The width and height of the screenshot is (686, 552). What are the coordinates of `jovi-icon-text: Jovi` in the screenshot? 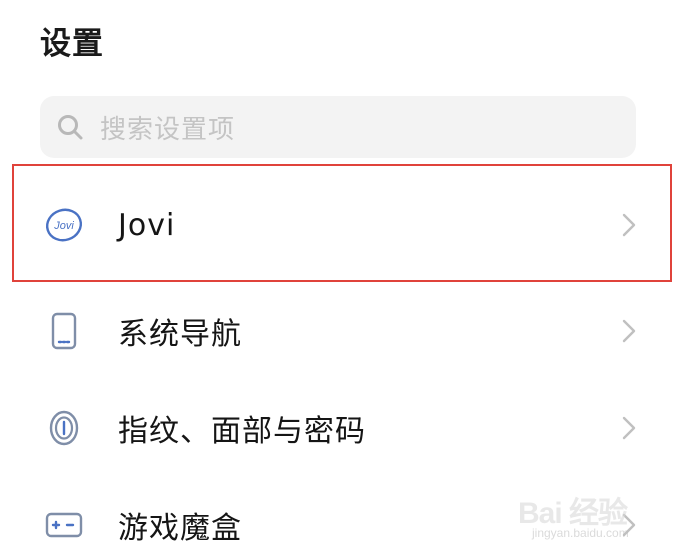 It's located at (63, 226).